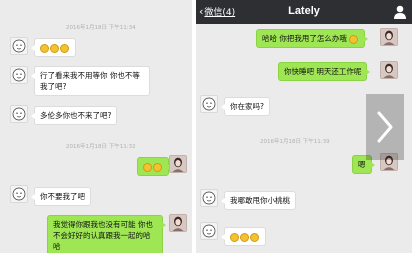 The image size is (412, 253). I want to click on person-icon, so click(400, 12).